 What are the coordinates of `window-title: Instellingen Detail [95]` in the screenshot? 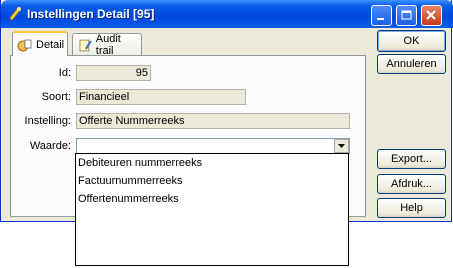 It's located at (91, 14).